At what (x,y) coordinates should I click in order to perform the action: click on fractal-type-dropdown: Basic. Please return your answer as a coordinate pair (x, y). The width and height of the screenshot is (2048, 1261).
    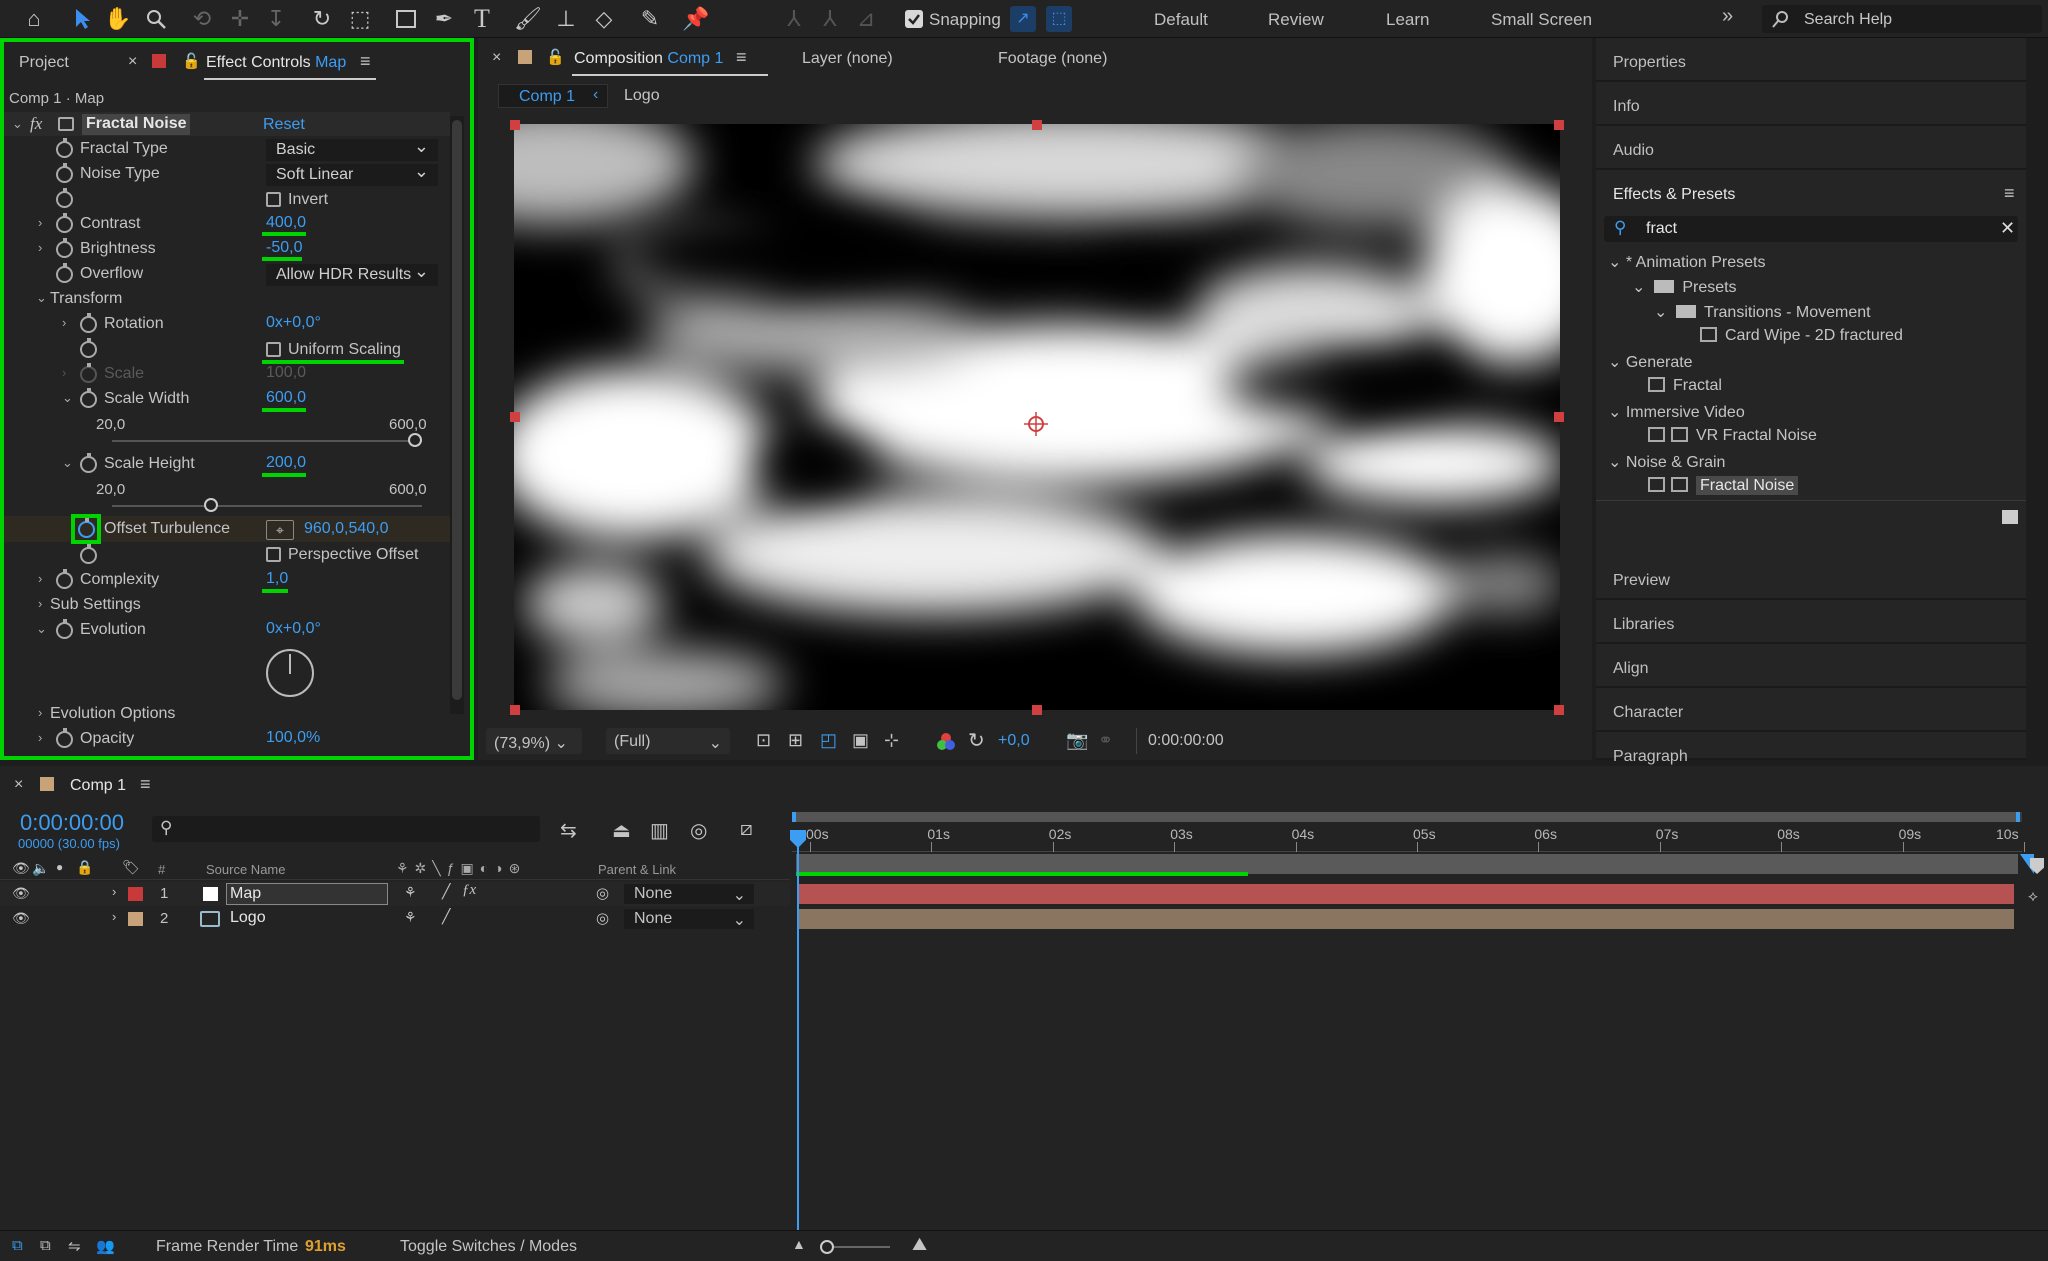
    Looking at the image, I should click on (352, 148).